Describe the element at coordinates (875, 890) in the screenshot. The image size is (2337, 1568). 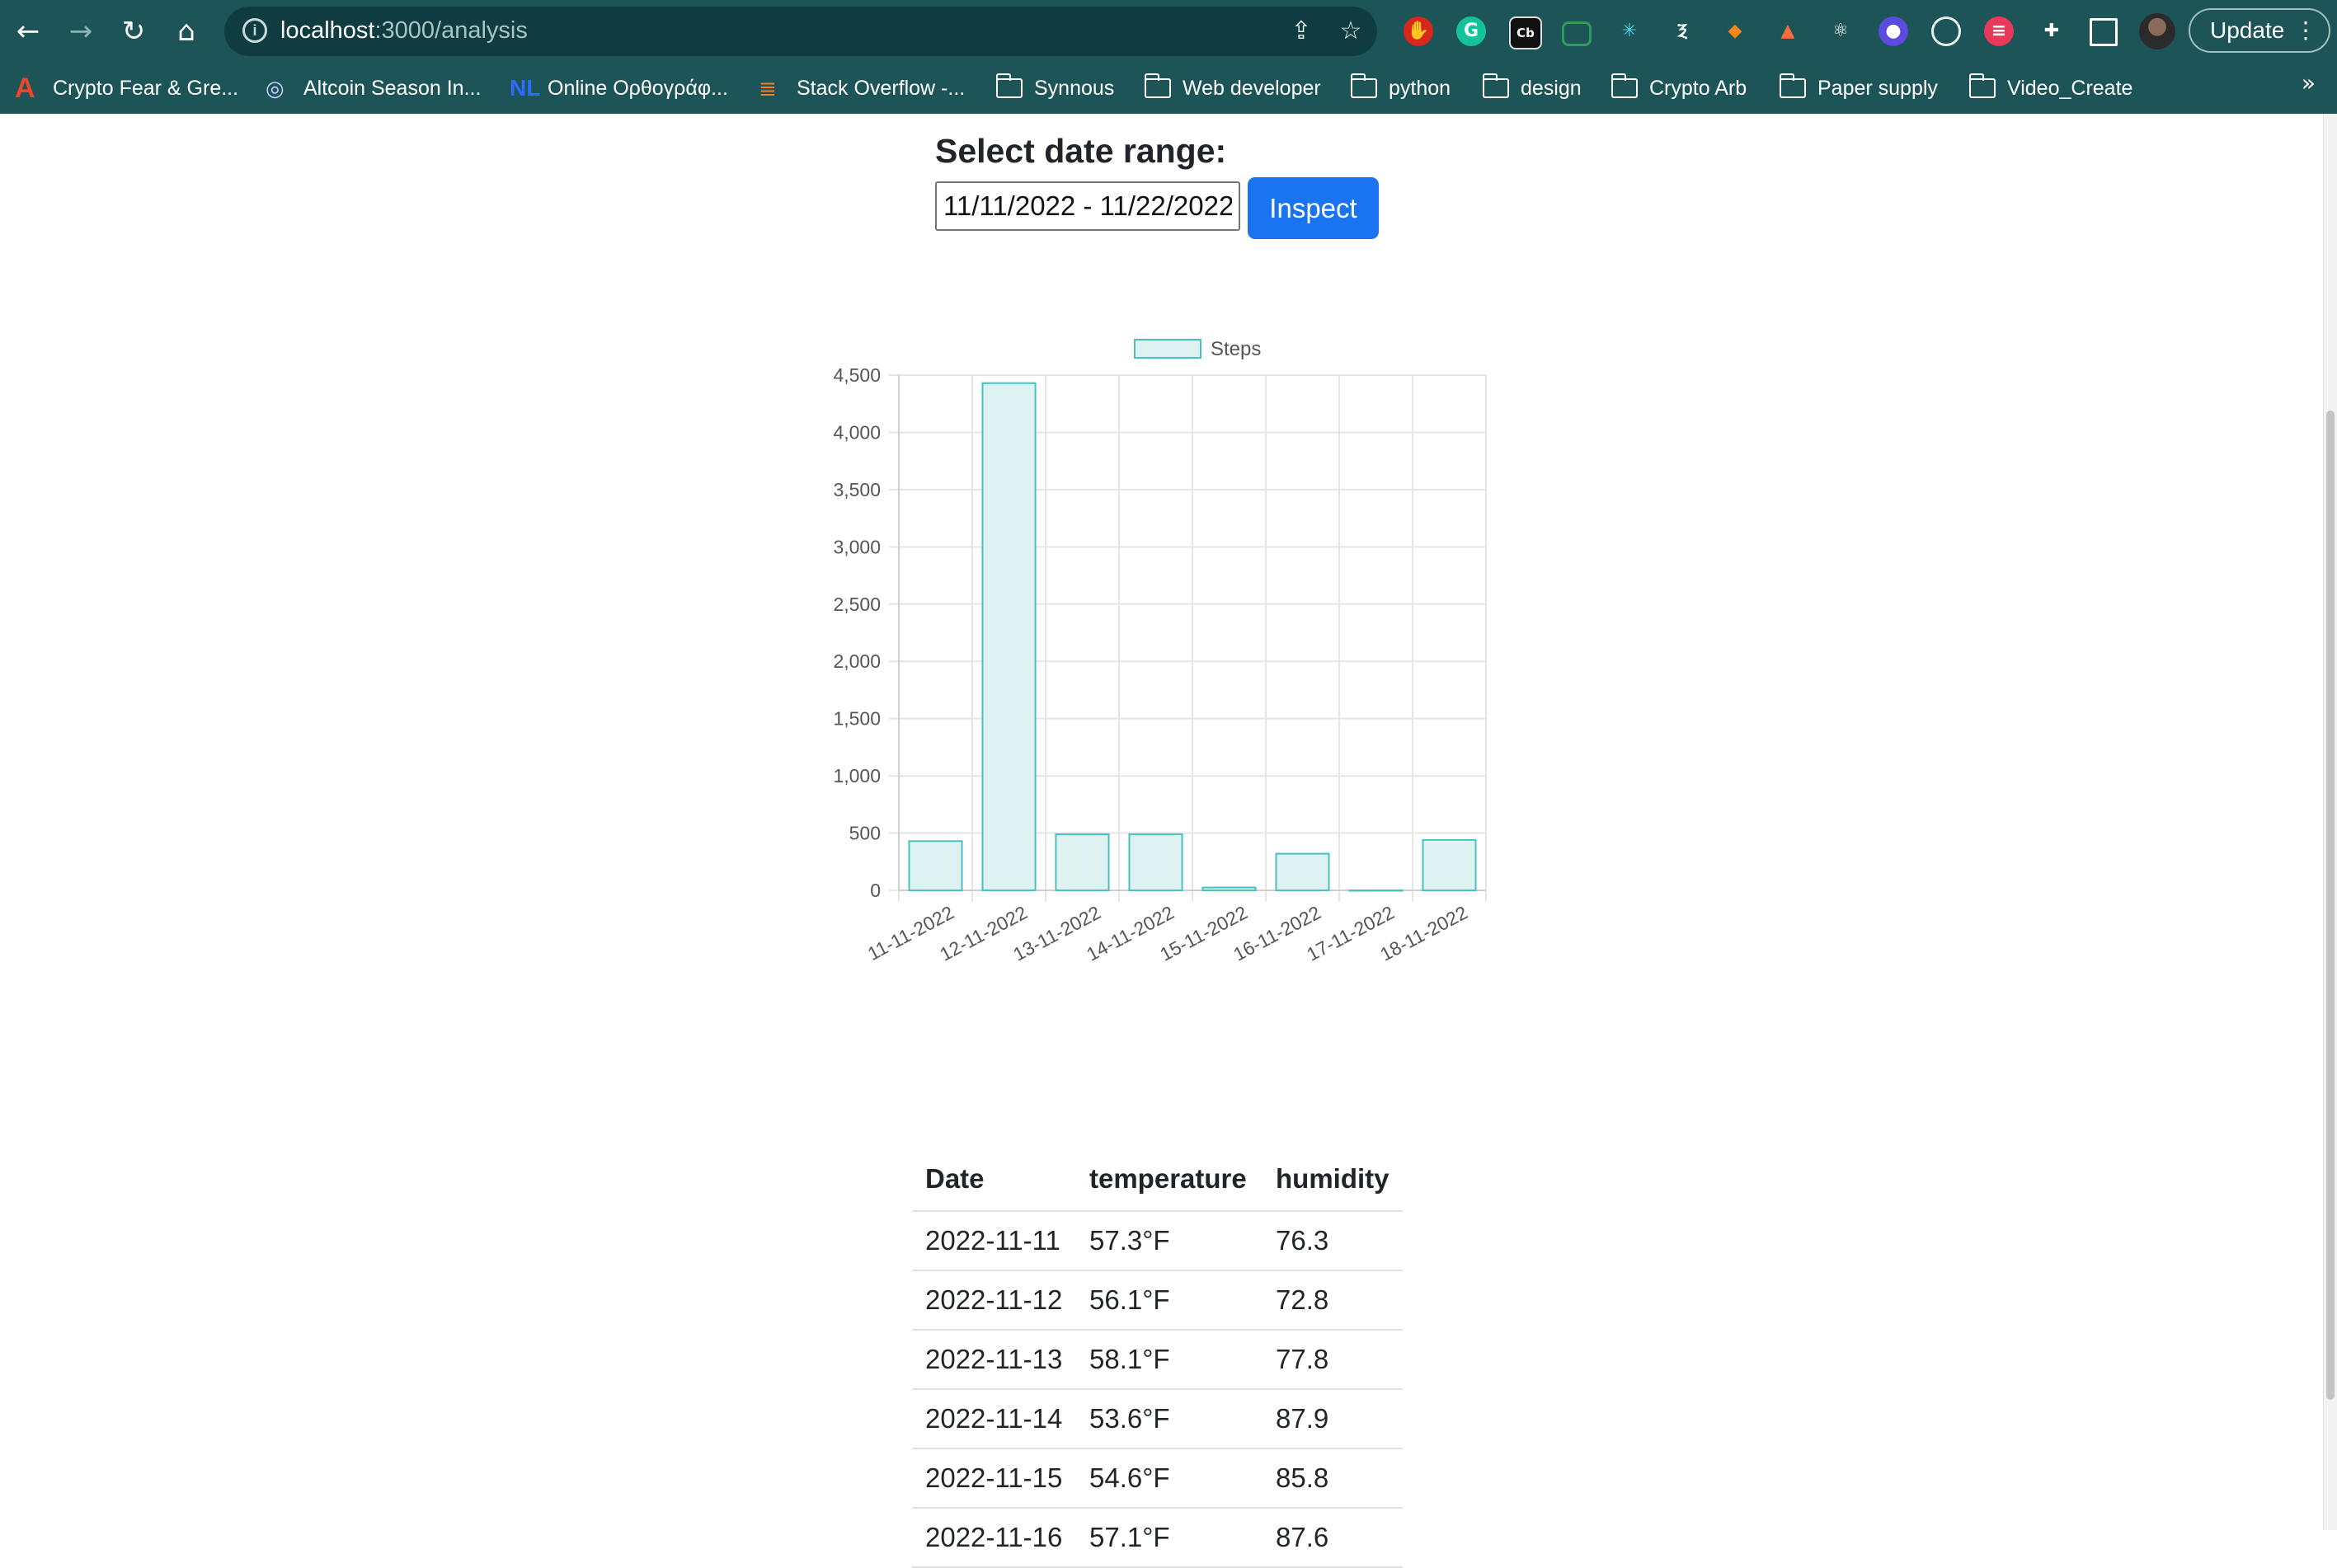
I see `y-tick-label: 0` at that location.